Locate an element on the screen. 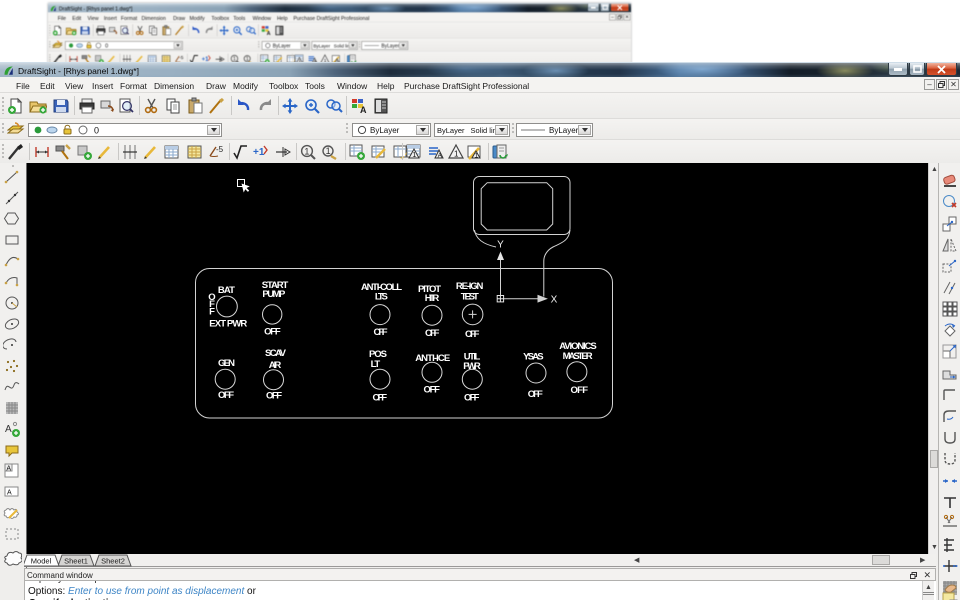  svg-text: Y is located at coordinates (500, 245).